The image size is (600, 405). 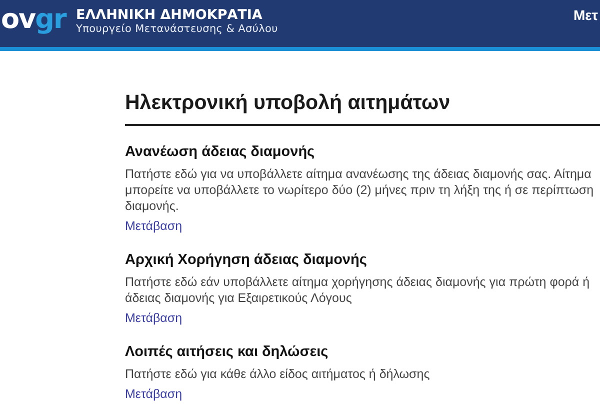 What do you see at coordinates (177, 28) in the screenshot?
I see `site-subtitle: Υπουργείο Μετανάστευσης & Ασύλου` at bounding box center [177, 28].